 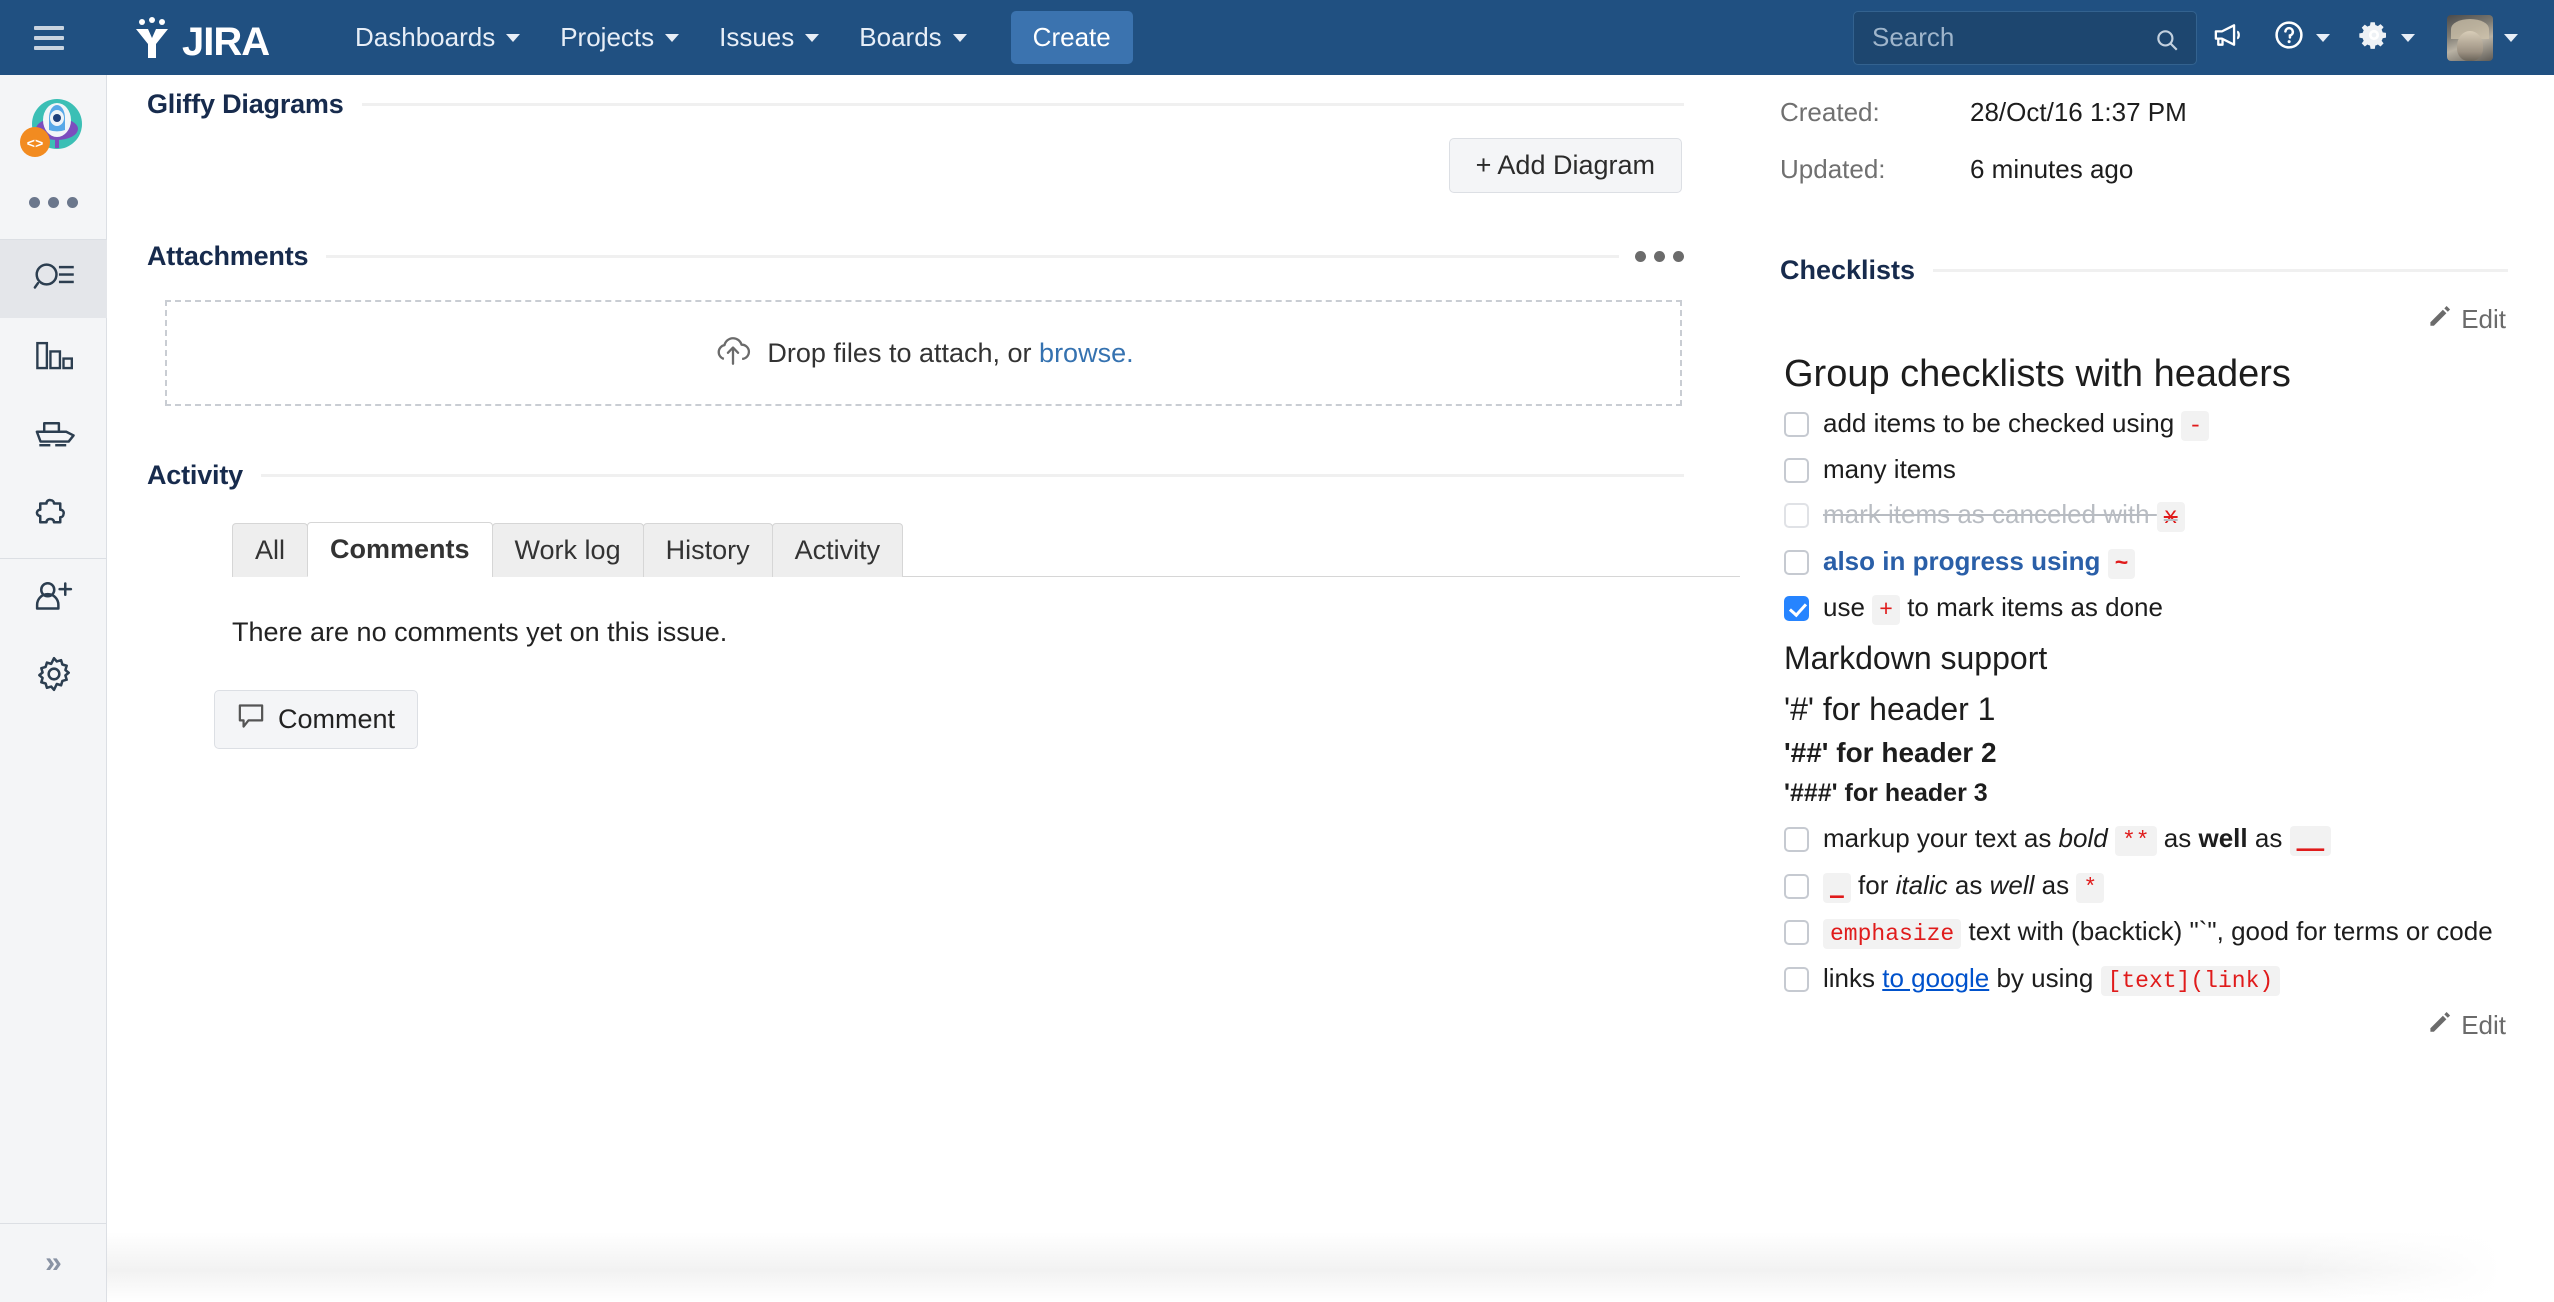 I want to click on browse-link: browse., so click(x=1086, y=353).